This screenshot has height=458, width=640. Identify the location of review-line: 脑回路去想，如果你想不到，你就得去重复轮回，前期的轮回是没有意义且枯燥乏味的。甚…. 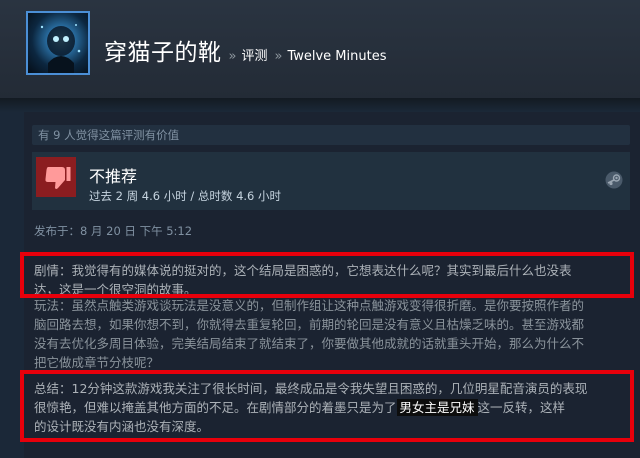
(309, 324).